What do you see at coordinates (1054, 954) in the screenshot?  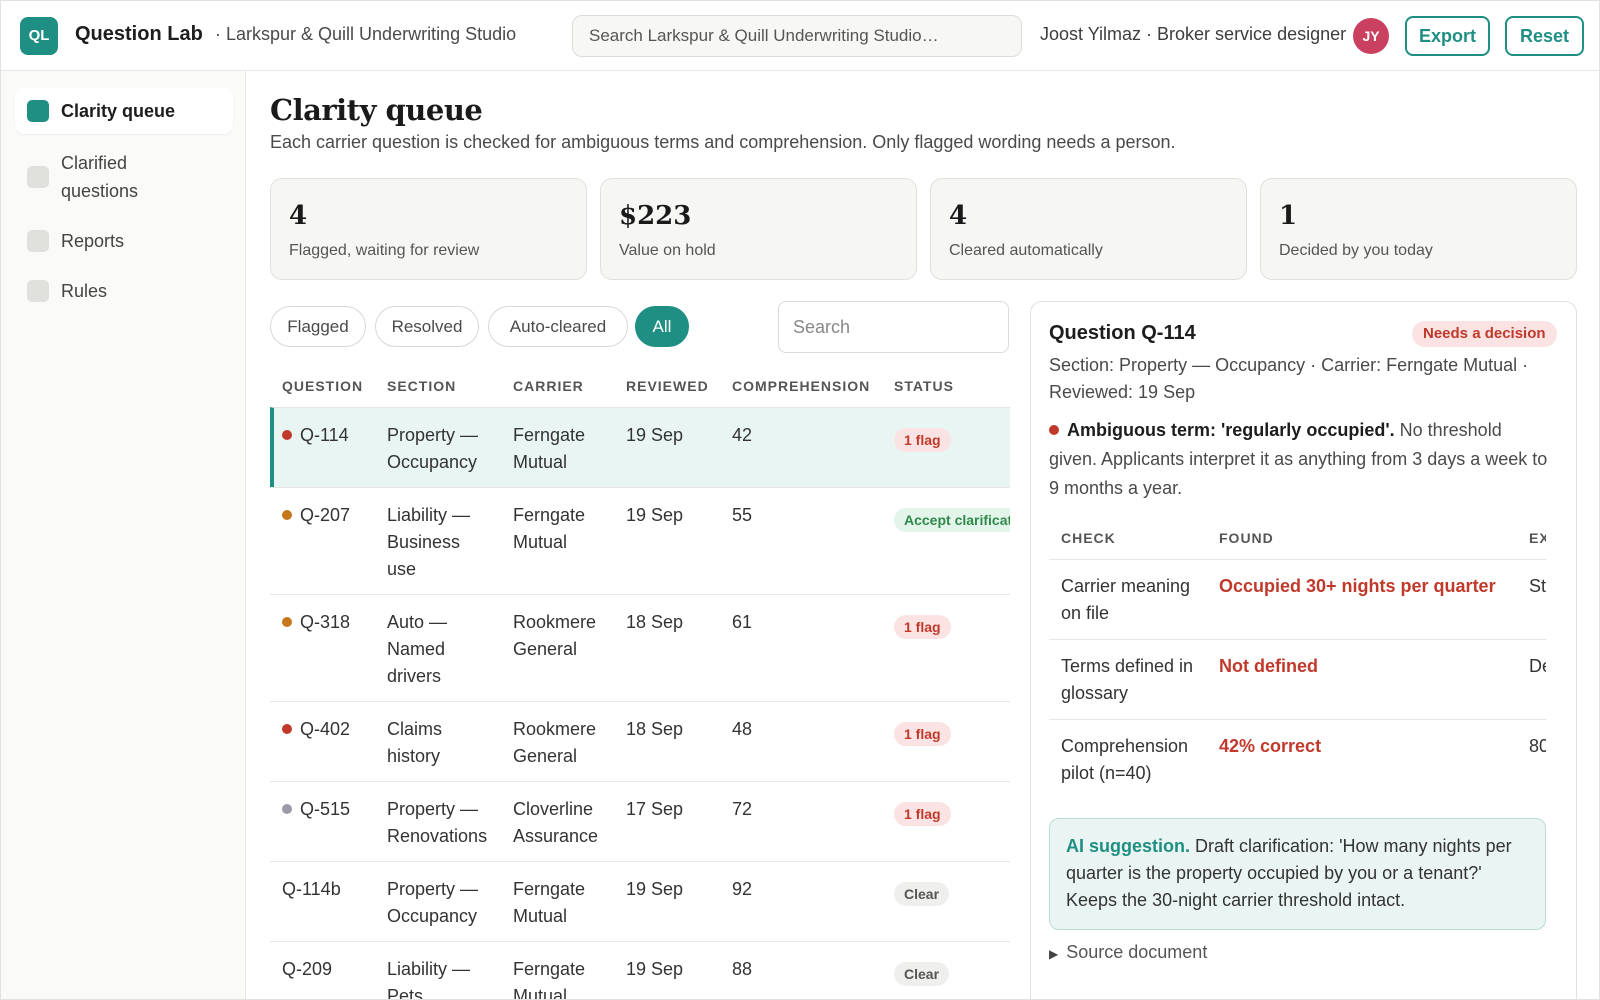 I see `caret-right-icon: ▶` at bounding box center [1054, 954].